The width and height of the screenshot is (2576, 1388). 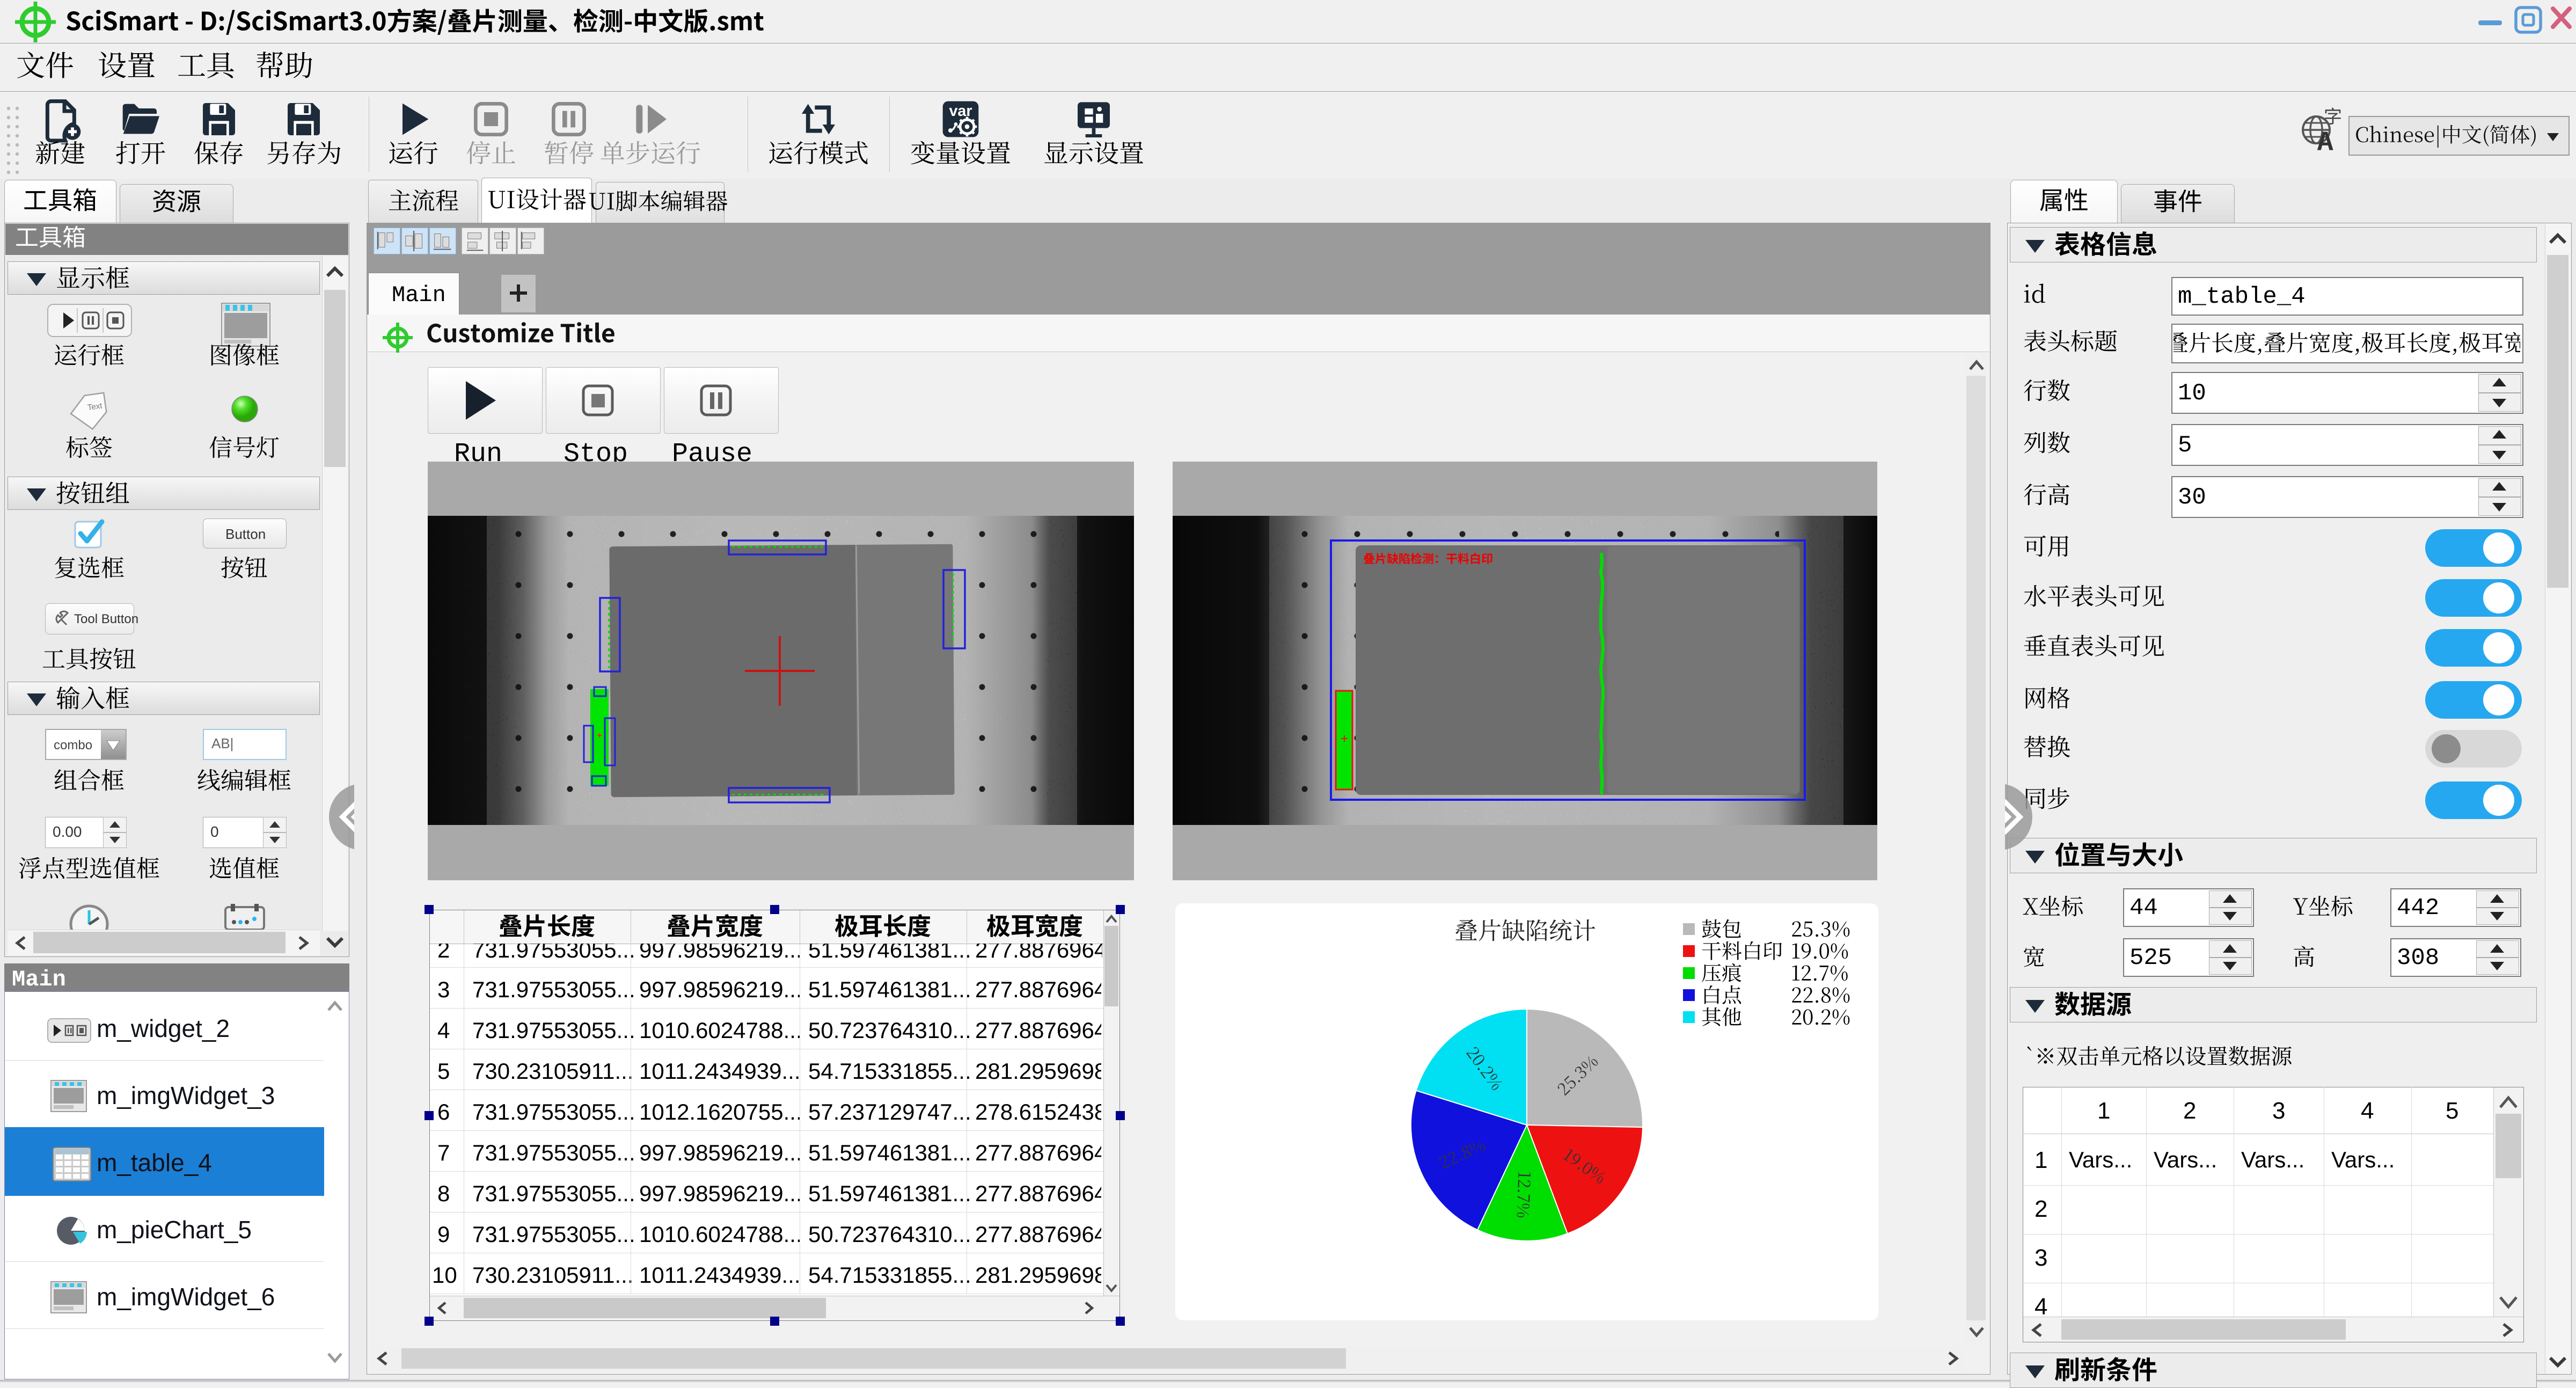 What do you see at coordinates (73, 745) in the screenshot?
I see `svg-text: combo` at bounding box center [73, 745].